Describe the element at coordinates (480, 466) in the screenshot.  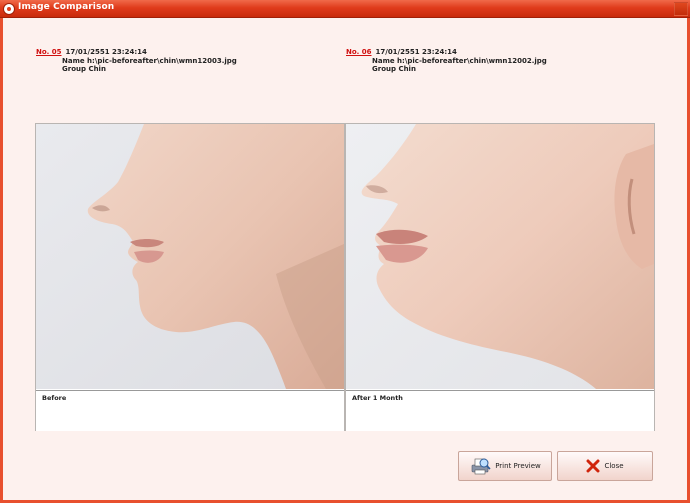
I see `print-preview-icon` at that location.